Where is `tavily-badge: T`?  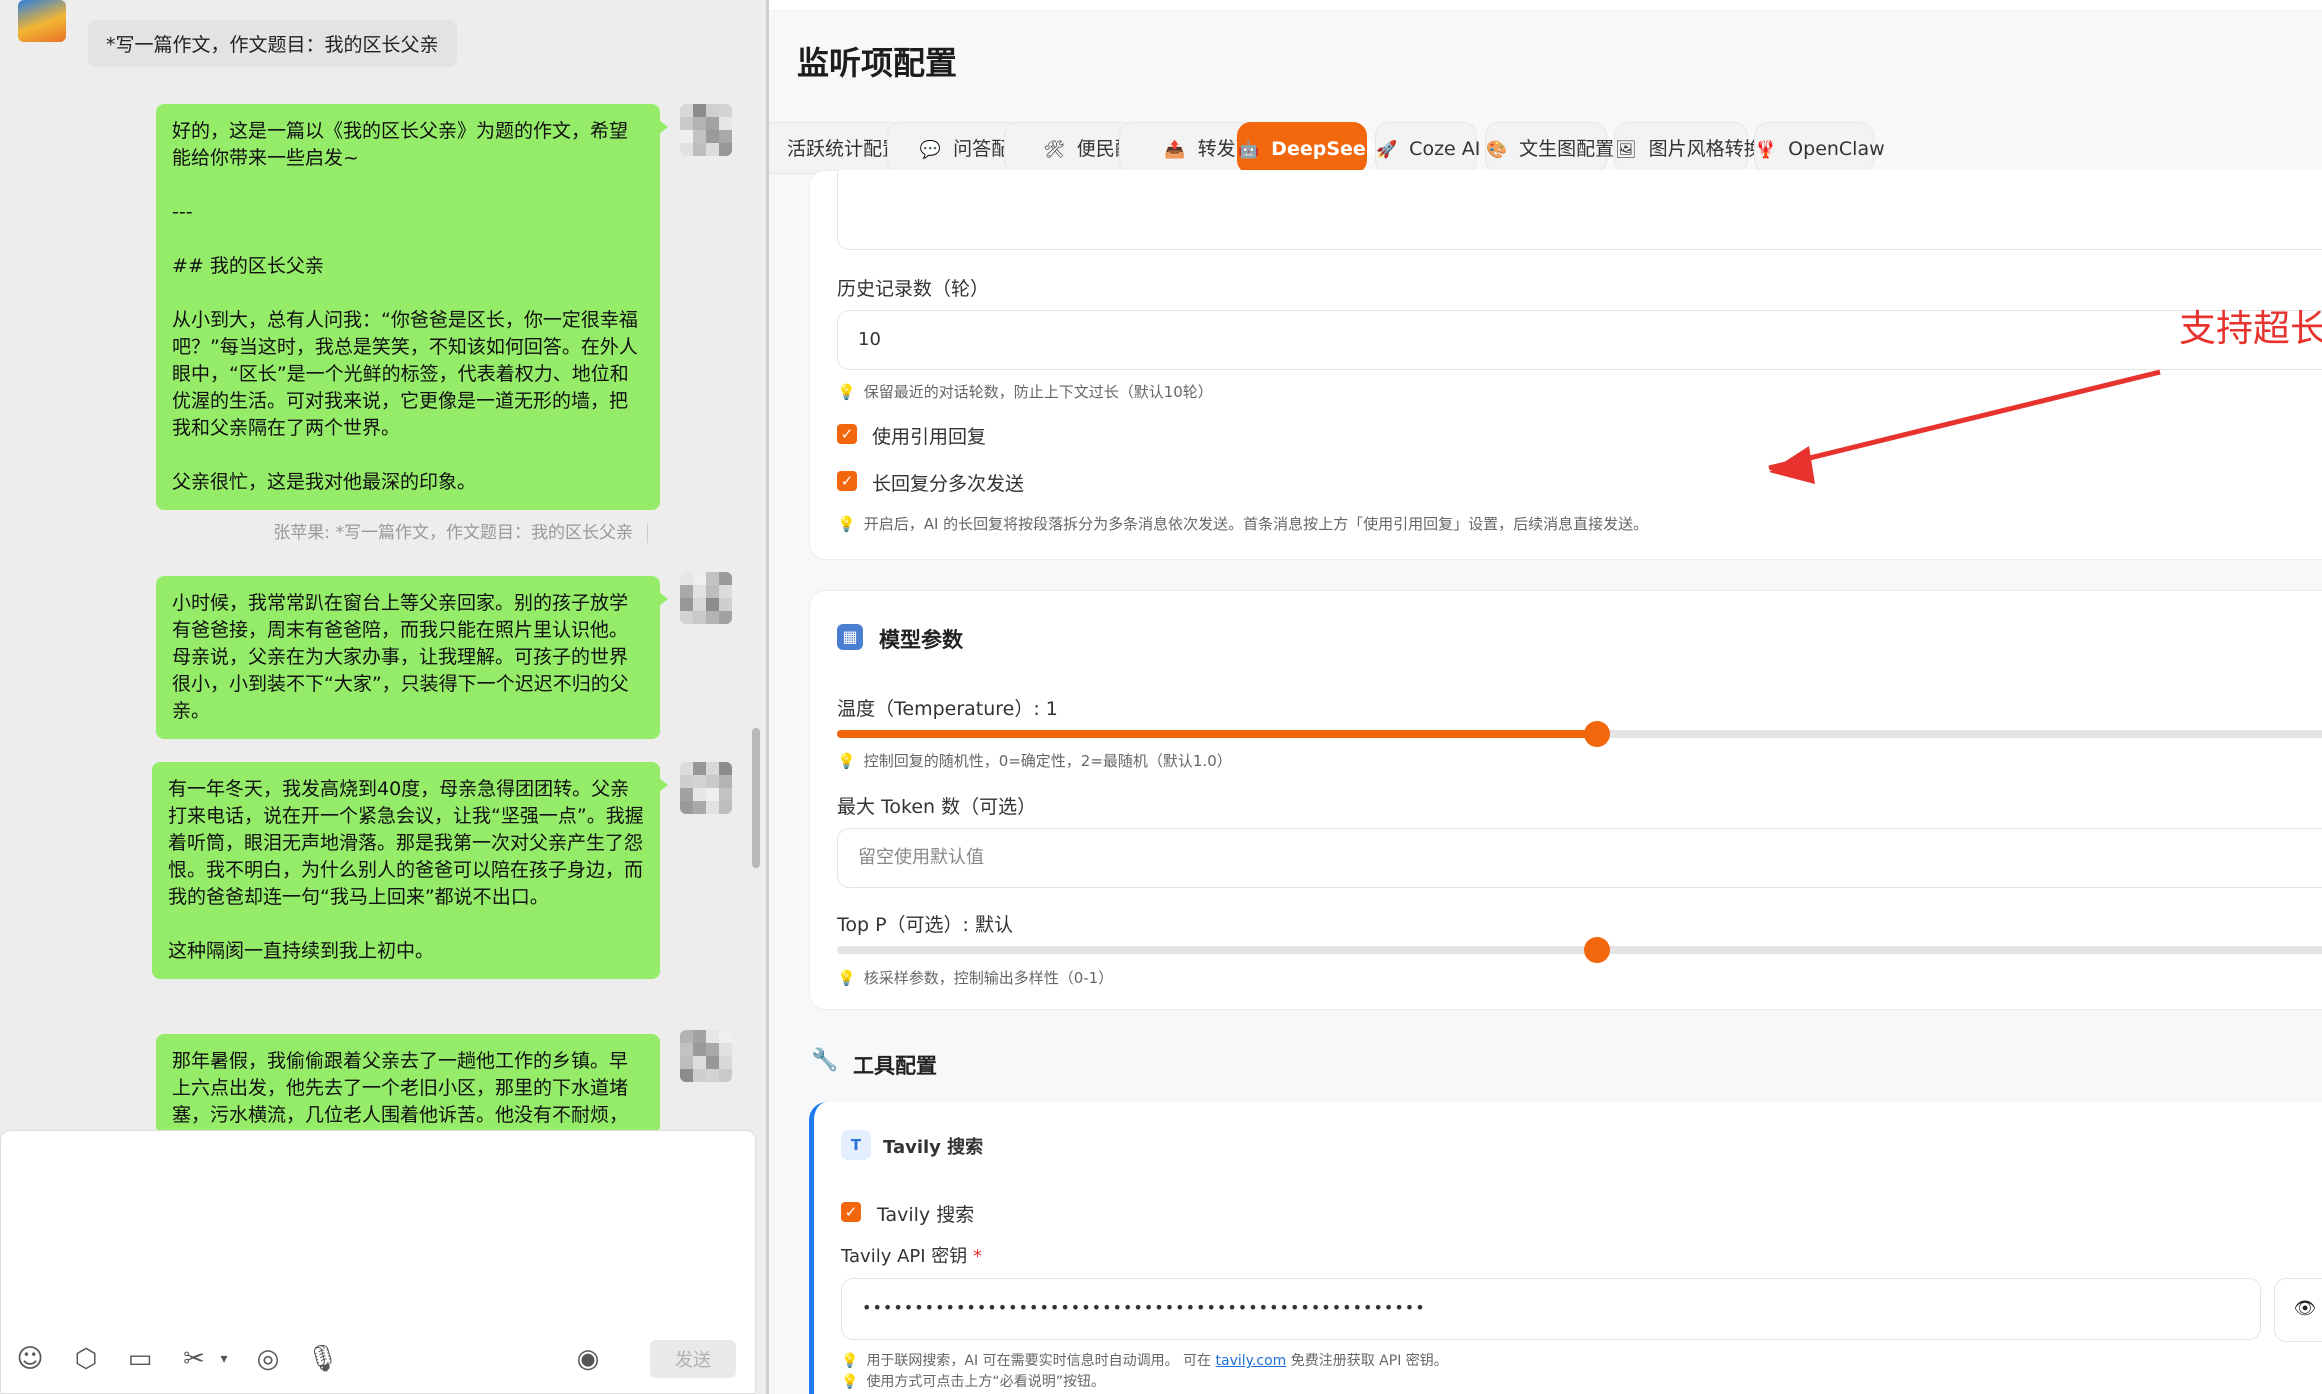 tavily-badge: T is located at coordinates (856, 1145).